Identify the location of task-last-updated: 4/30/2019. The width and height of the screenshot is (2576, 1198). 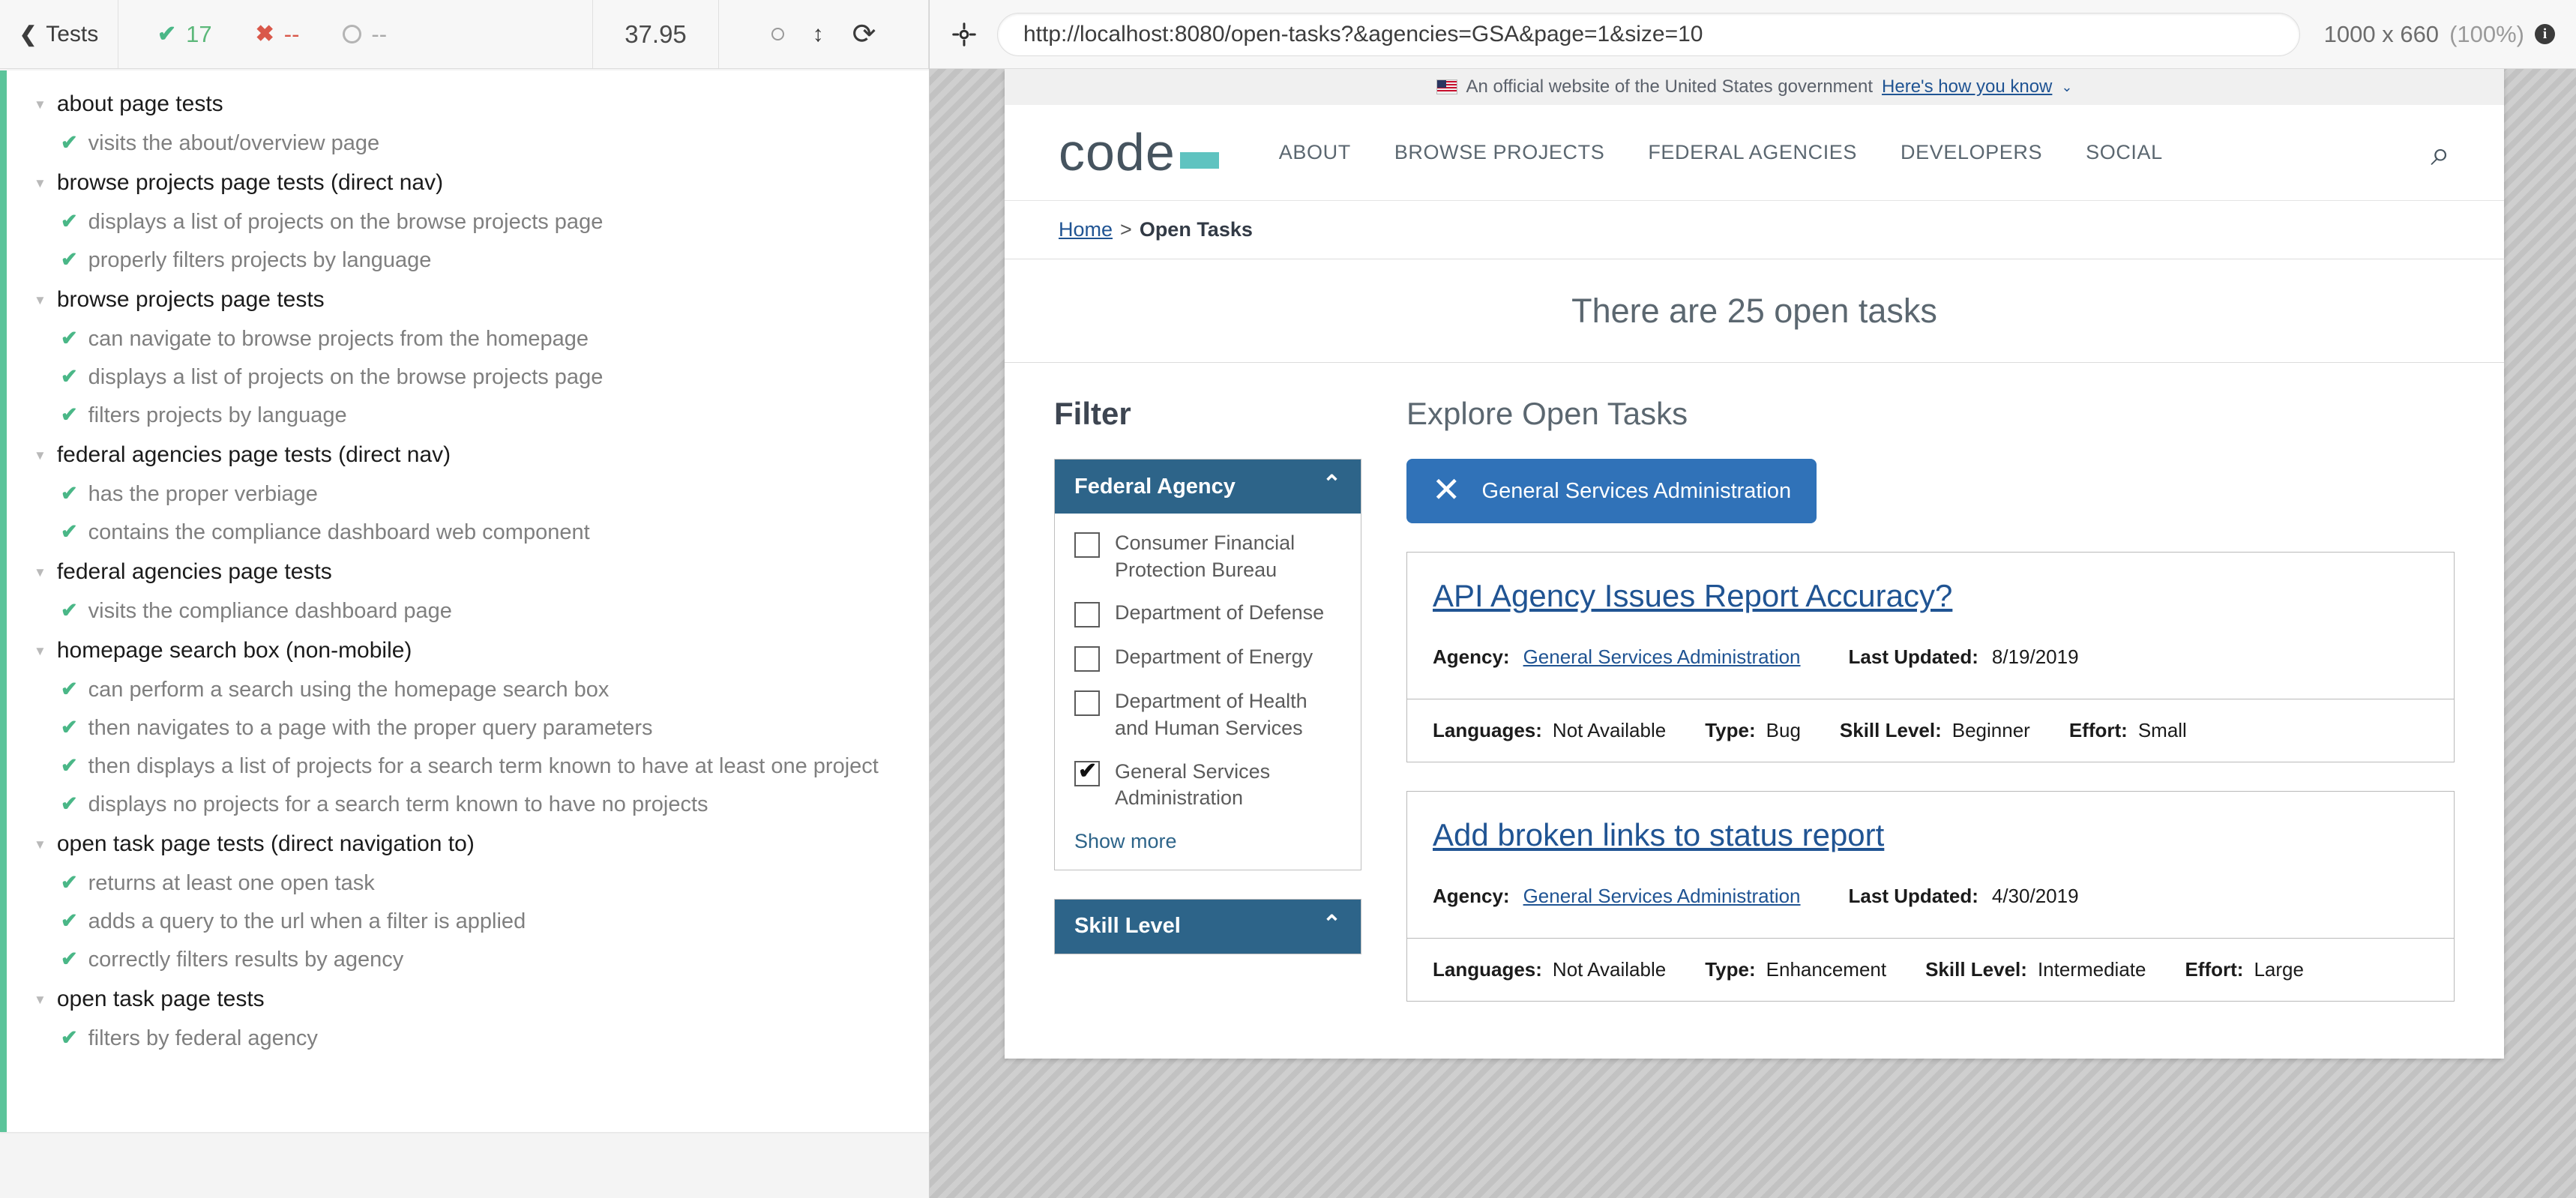
(2035, 896).